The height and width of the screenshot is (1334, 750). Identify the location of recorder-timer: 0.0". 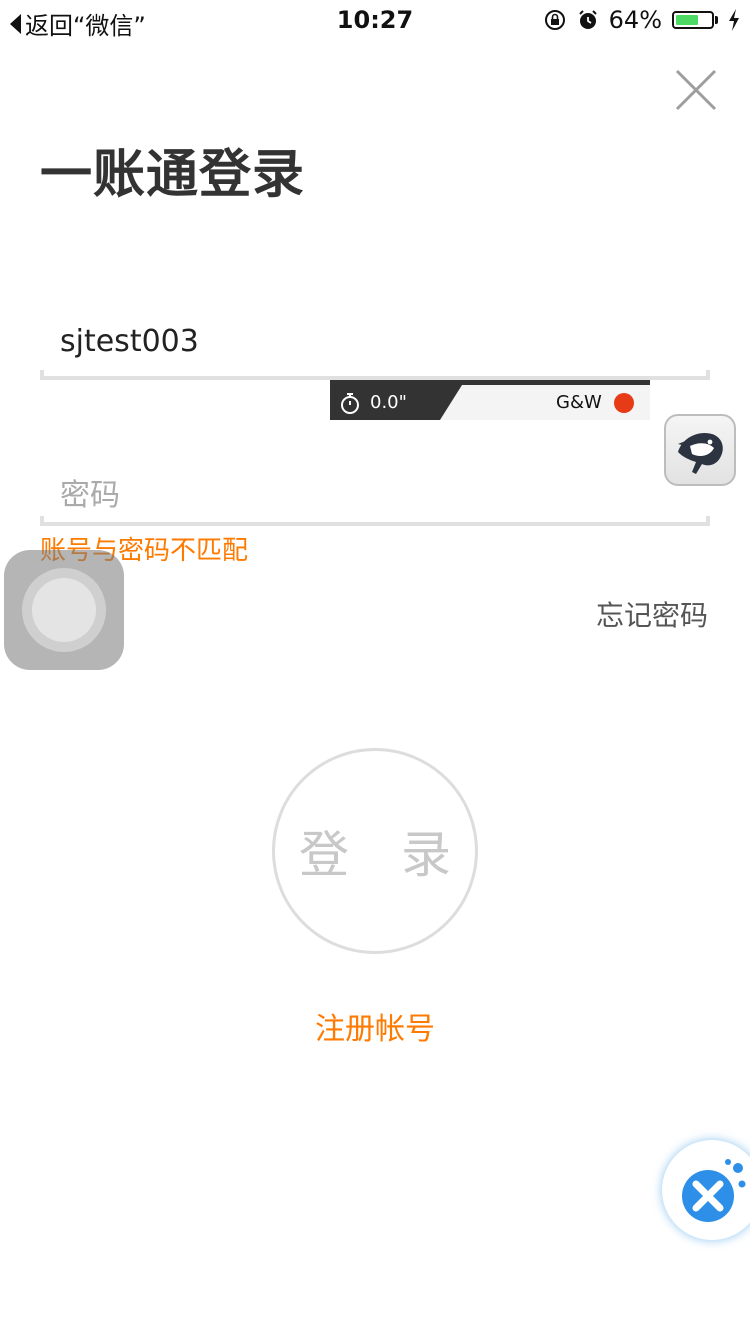
(385, 402).